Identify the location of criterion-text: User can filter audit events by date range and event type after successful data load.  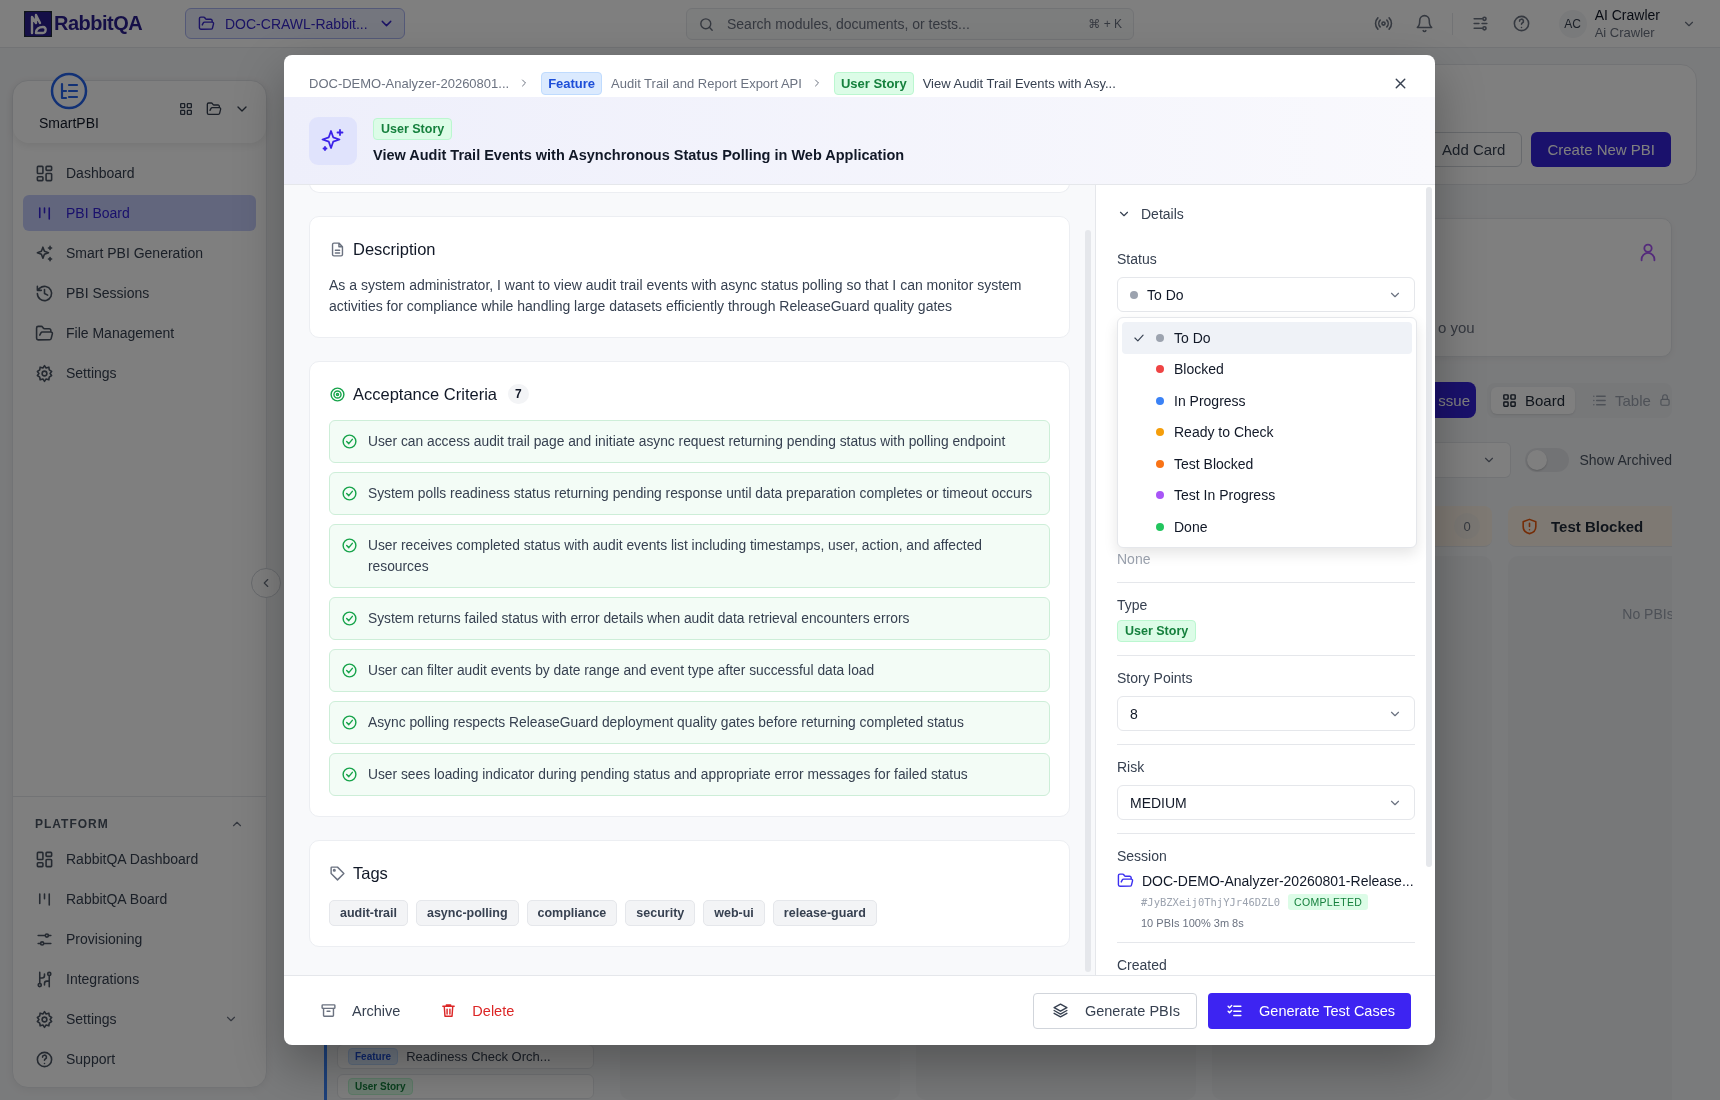
(621, 671).